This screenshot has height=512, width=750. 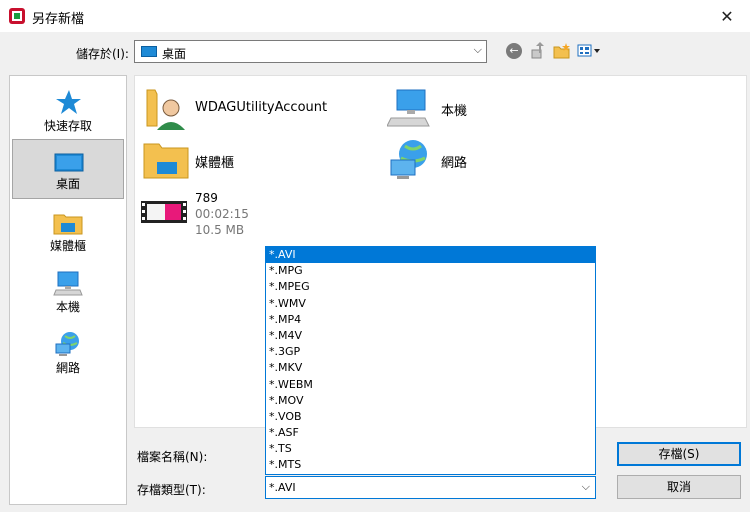 I want to click on file-item-user: WDAGUtilityAccount, so click(x=253, y=109).